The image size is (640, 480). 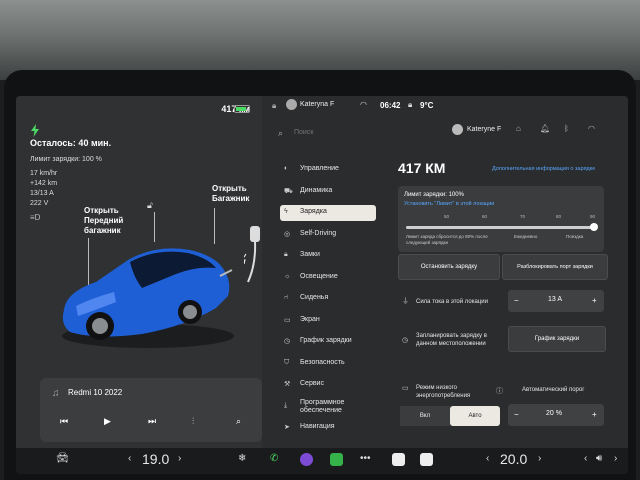 What do you see at coordinates (56, 393) in the screenshot?
I see `music-note-icon: ♫` at bounding box center [56, 393].